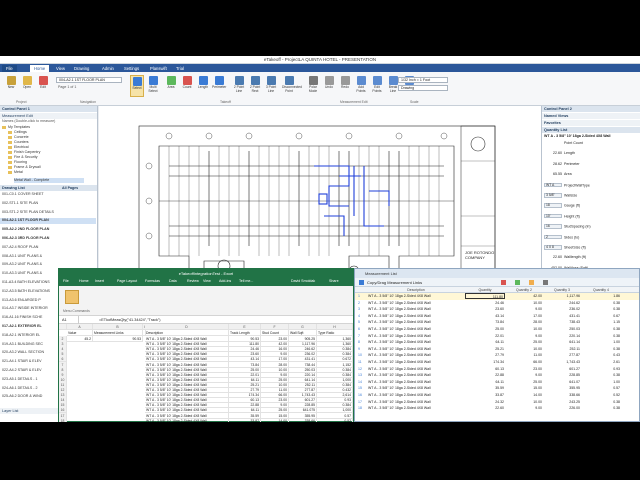  What do you see at coordinates (567, 227) in the screenshot?
I see `quantity-row: 16 StudSpacing (in)` at bounding box center [567, 227].